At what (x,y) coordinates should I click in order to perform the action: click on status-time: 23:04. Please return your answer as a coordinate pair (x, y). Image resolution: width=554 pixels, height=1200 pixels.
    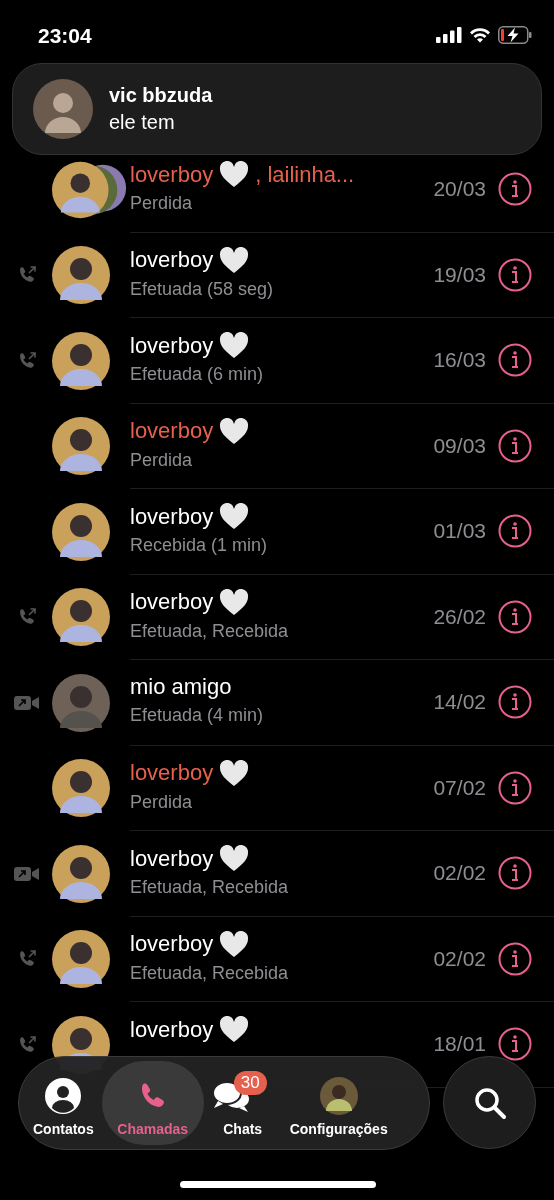
    Looking at the image, I should click on (65, 36).